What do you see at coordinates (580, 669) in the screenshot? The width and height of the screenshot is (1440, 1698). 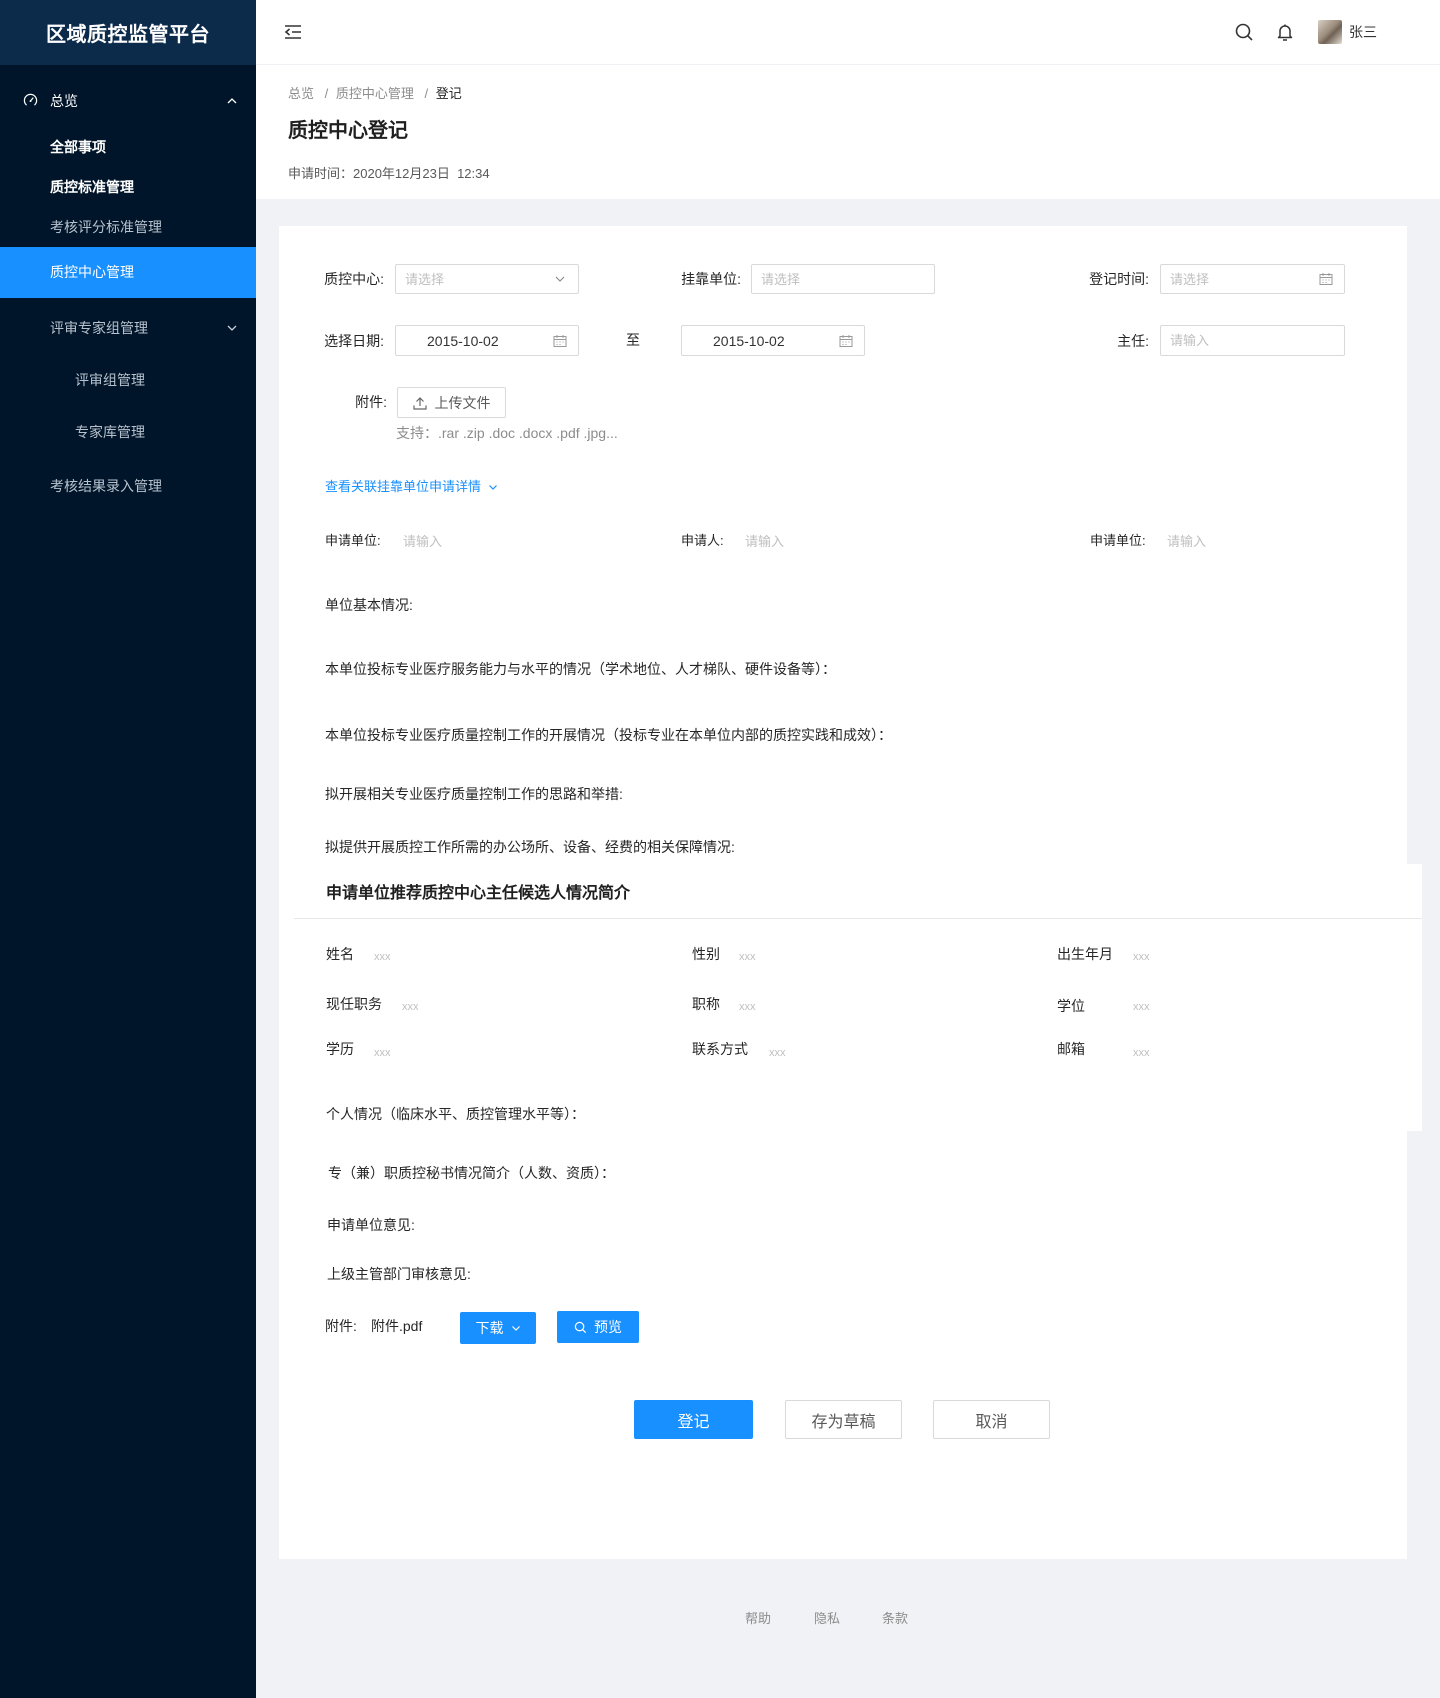 I see `unit-service-capacity: 本单位投标专业医疗服务能力与水平的情况（学术地位、人才梯队、硬件设备等）：` at bounding box center [580, 669].